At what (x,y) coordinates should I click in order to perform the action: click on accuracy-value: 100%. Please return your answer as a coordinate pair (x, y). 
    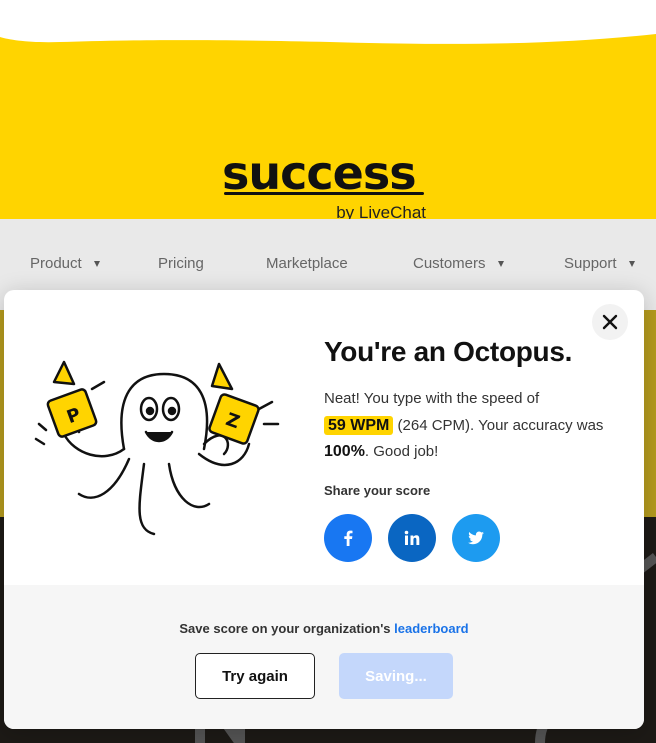
    Looking at the image, I should click on (344, 451).